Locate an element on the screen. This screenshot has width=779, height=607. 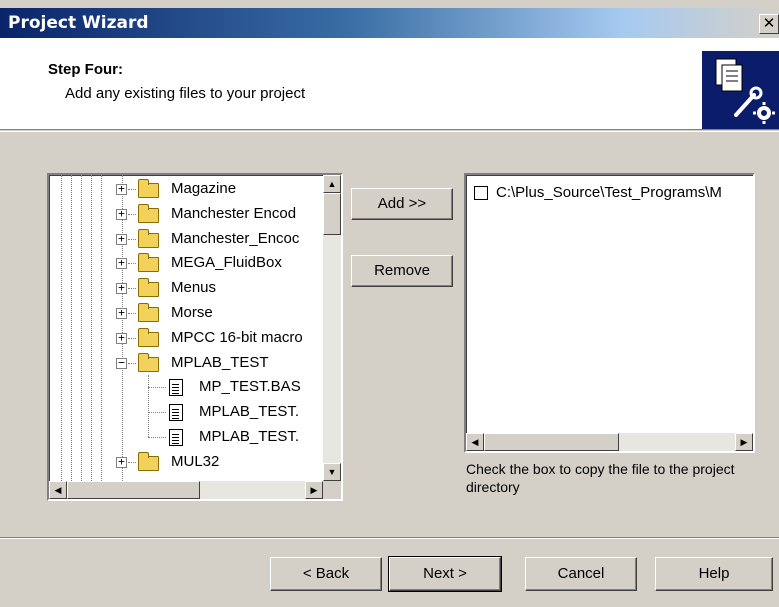
tree-node-label: MP_TEST.BAS is located at coordinates (250, 387).